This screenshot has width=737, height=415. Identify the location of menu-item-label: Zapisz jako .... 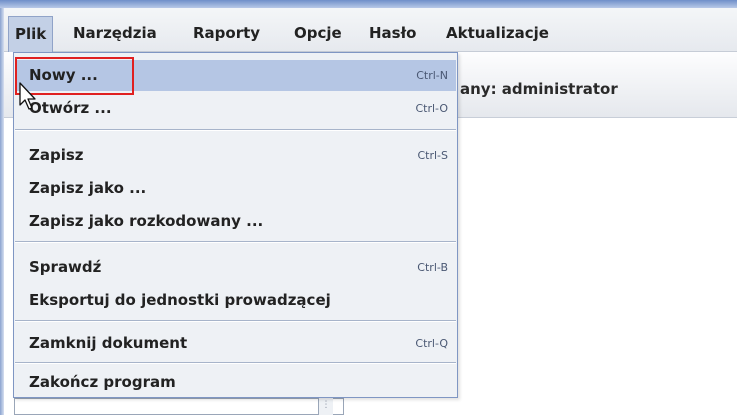
(88, 188).